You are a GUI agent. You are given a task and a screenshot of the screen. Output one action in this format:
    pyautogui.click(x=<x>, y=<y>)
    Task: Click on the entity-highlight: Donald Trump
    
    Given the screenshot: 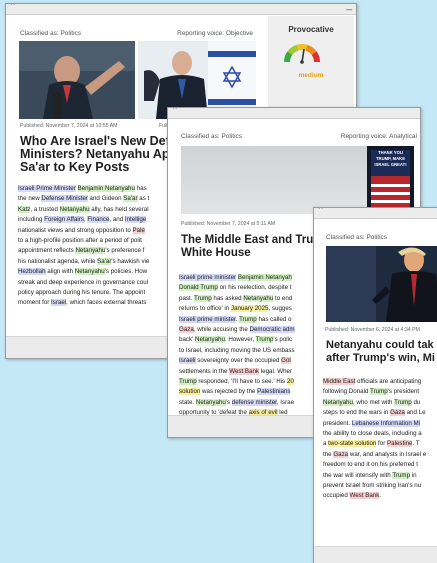 What is the action you would take?
    pyautogui.click(x=198, y=288)
    